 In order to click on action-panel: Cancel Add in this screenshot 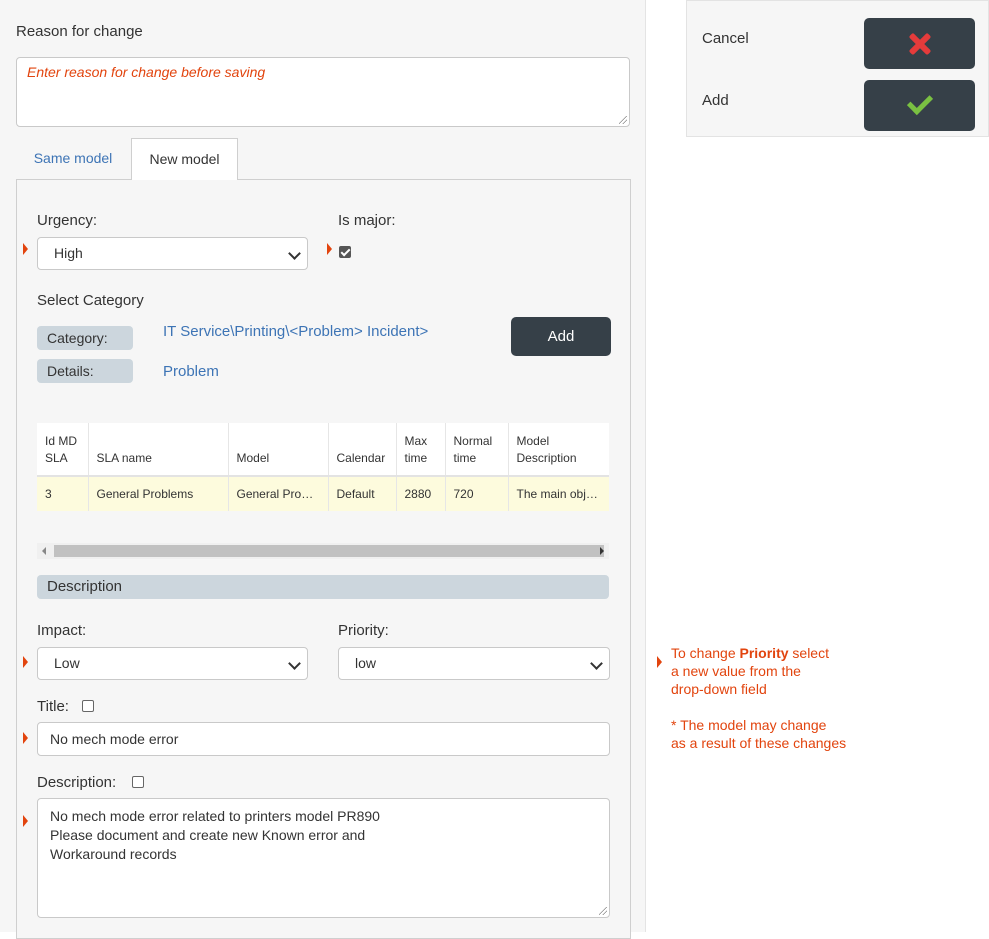, I will do `click(837, 68)`.